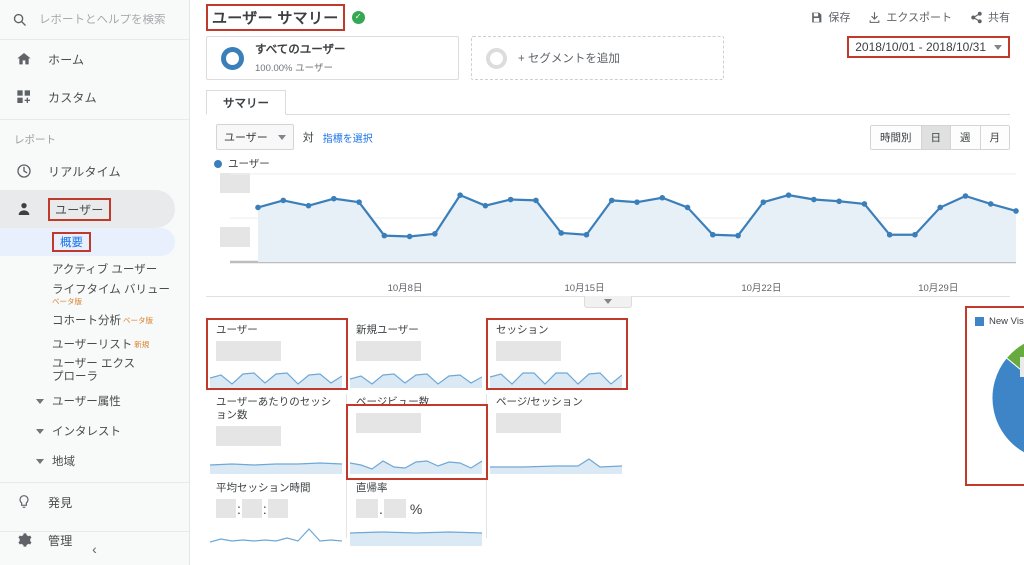 The width and height of the screenshot is (1024, 565). I want to click on x-axis-tick-label: 10月22日, so click(761, 288).